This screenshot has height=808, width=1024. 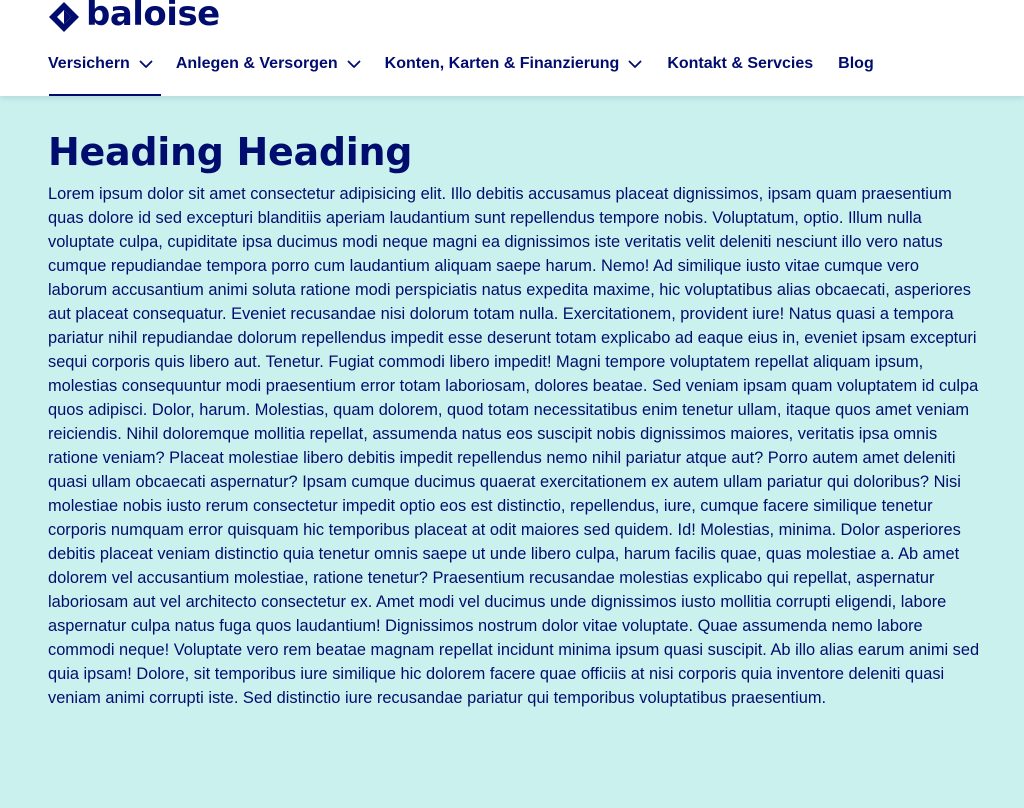 I want to click on diamond-logo-icon, so click(x=64, y=17).